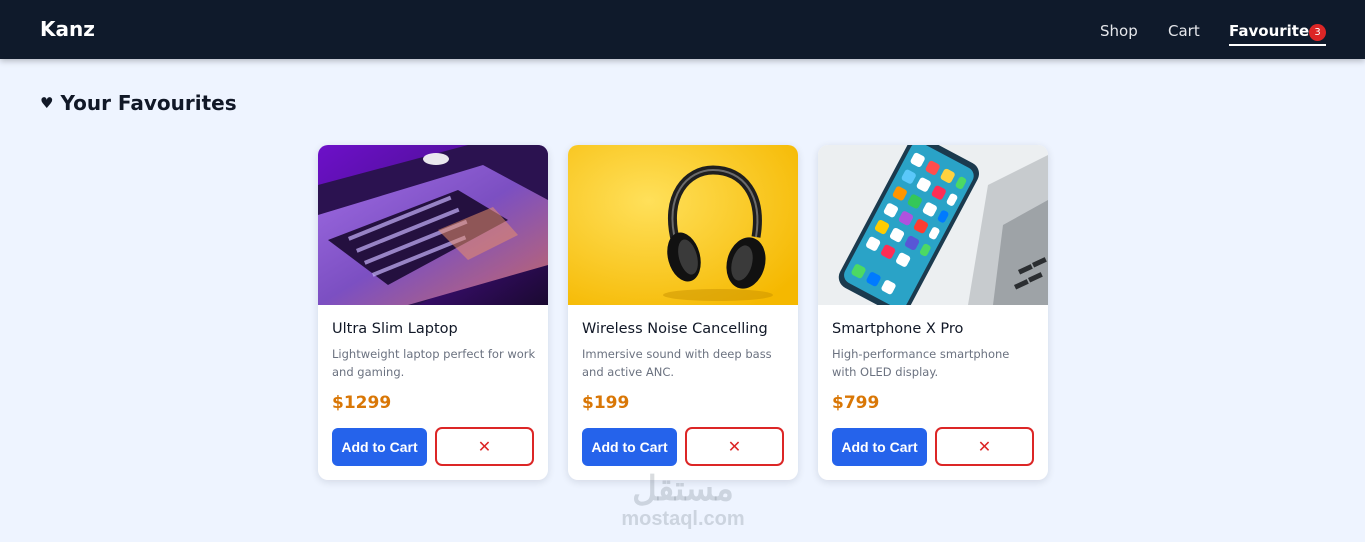 The image size is (1365, 542). I want to click on watermark: مستقل mostaql.com, so click(683, 500).